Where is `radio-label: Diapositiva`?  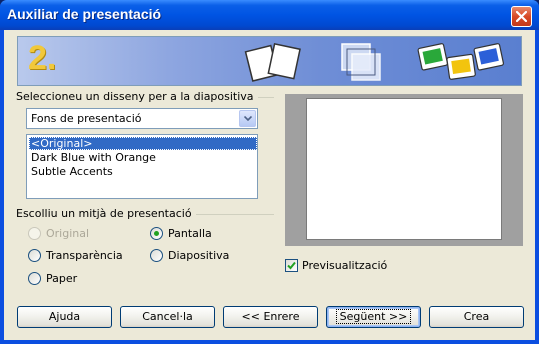
radio-label: Diapositiva is located at coordinates (199, 255).